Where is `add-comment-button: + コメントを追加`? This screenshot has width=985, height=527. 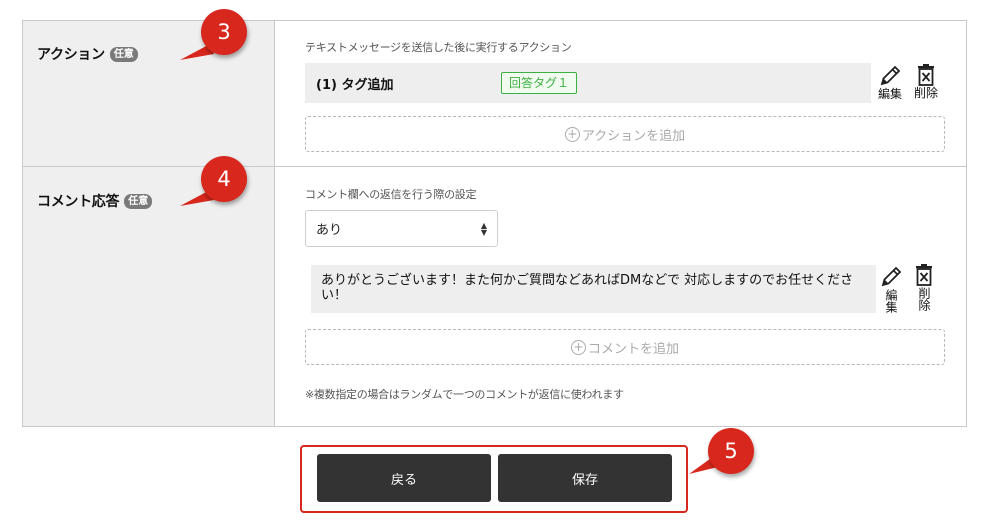 add-comment-button: + コメントを追加 is located at coordinates (625, 347).